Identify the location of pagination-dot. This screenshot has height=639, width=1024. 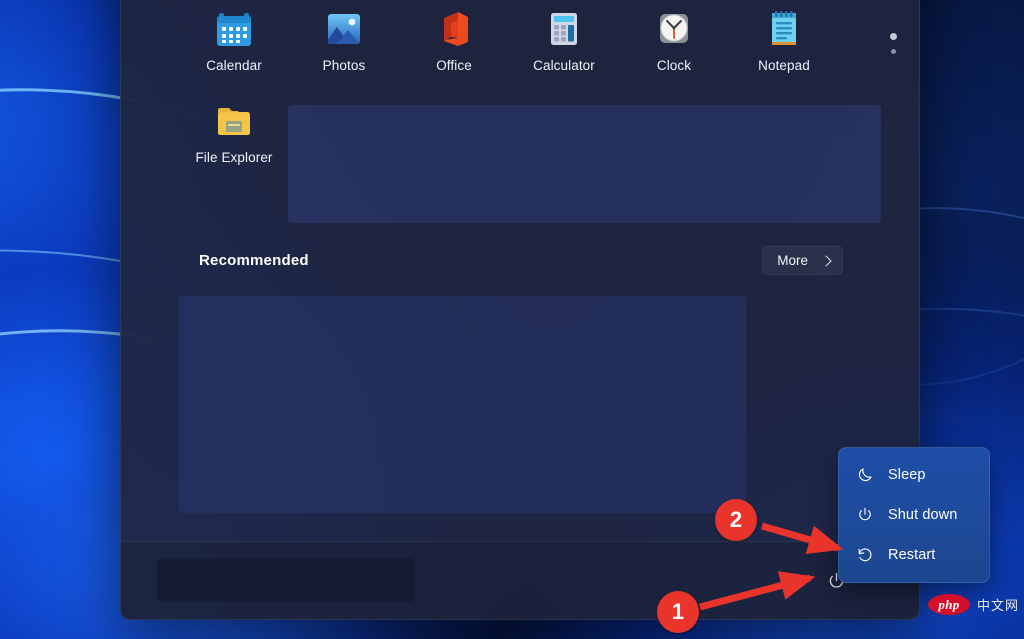
(893, 51).